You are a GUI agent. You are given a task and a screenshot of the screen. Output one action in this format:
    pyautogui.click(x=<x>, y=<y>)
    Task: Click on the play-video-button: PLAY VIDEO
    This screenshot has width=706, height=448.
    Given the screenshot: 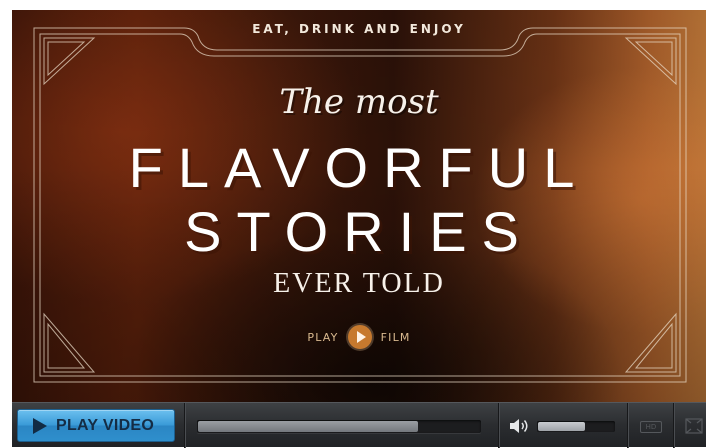 What is the action you would take?
    pyautogui.click(x=96, y=425)
    